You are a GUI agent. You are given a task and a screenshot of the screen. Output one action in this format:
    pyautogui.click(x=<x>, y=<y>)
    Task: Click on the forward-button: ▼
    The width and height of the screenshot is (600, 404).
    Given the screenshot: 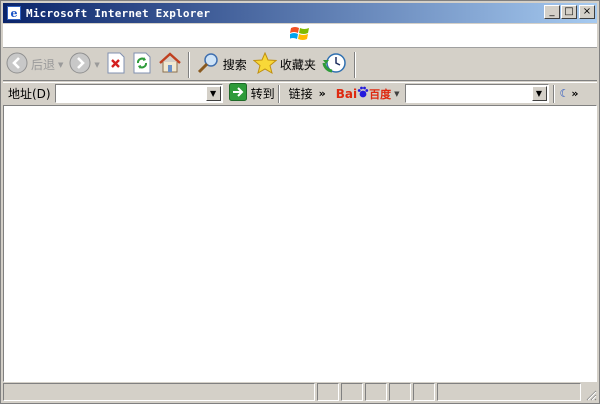 What is the action you would take?
    pyautogui.click(x=84, y=65)
    